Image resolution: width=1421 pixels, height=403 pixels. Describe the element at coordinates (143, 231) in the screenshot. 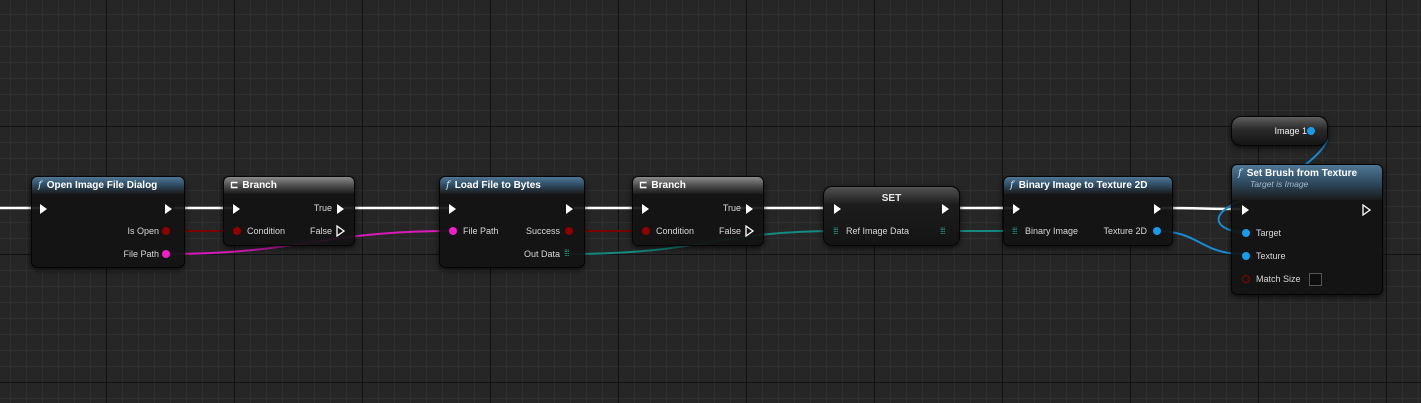

I see `pin-label-is-open: Is Open` at that location.